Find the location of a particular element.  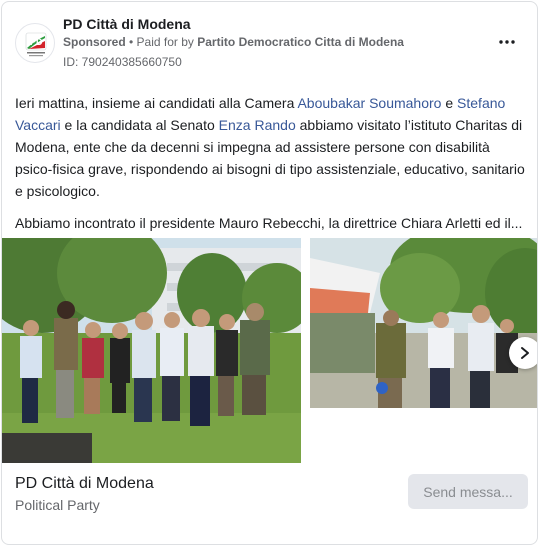

pd-logo-icon: PD is located at coordinates (36, 44).